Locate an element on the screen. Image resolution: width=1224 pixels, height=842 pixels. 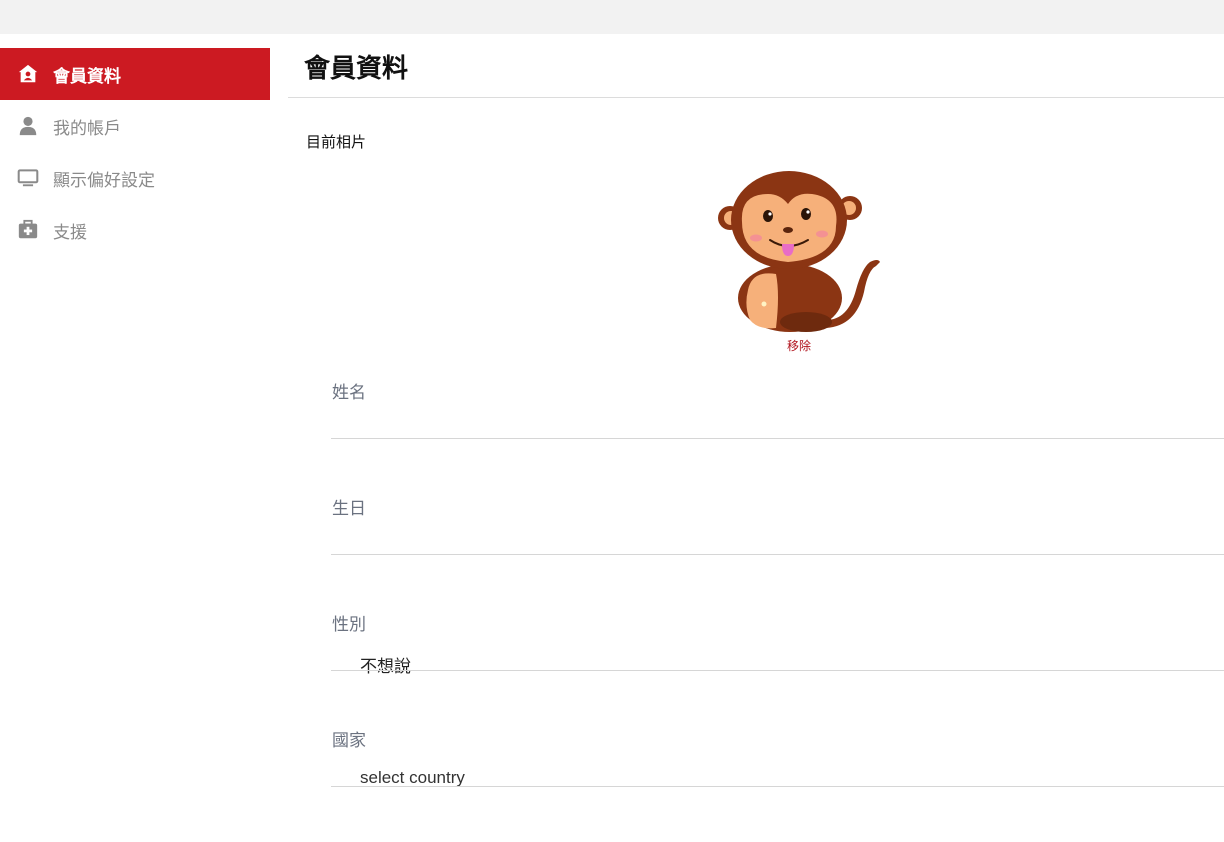
monkey-avatar is located at coordinates (800, 251).